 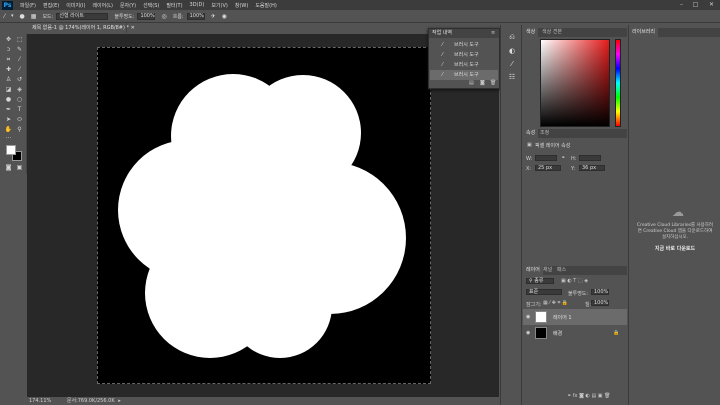 What do you see at coordinates (263, 401) in the screenshot?
I see `status-bar: 174.11% 문서:769.0K/256.0K ▸` at bounding box center [263, 401].